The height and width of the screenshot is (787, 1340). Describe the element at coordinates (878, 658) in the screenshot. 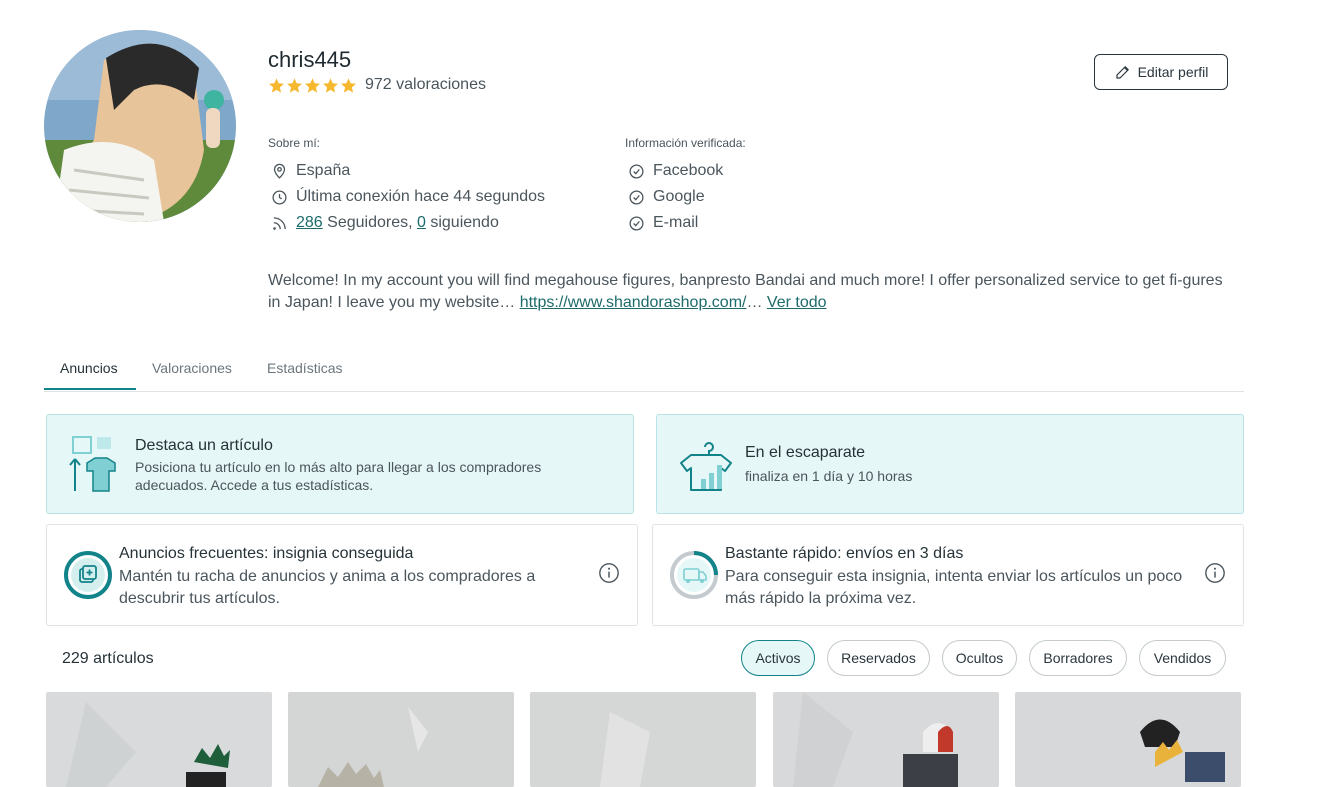

I see `filter-reservados: Reservados` at that location.